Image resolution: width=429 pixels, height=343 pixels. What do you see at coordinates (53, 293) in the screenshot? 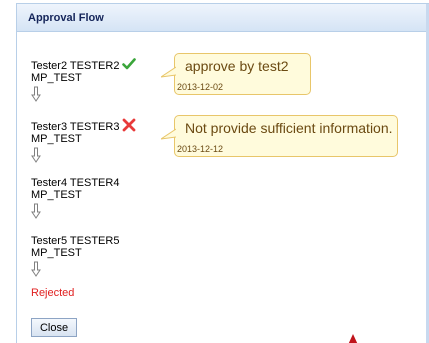
I see `final-status-label: Rejected` at bounding box center [53, 293].